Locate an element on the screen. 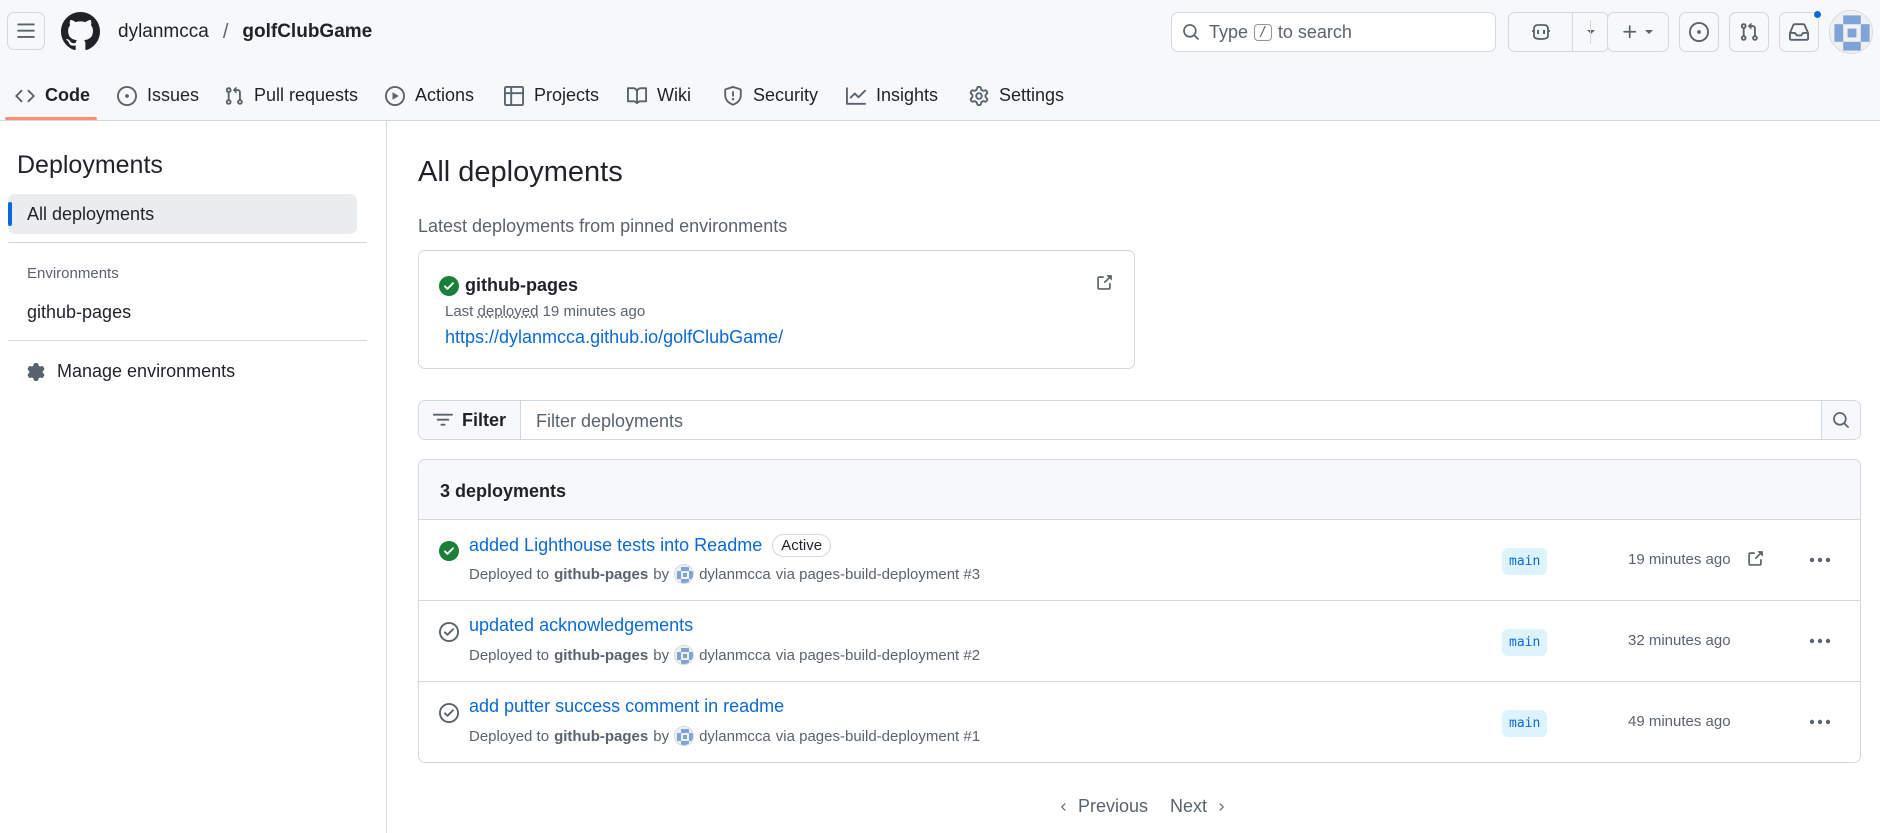 Image resolution: width=1880 pixels, height=833 pixels. user-avatar is located at coordinates (1851, 32).